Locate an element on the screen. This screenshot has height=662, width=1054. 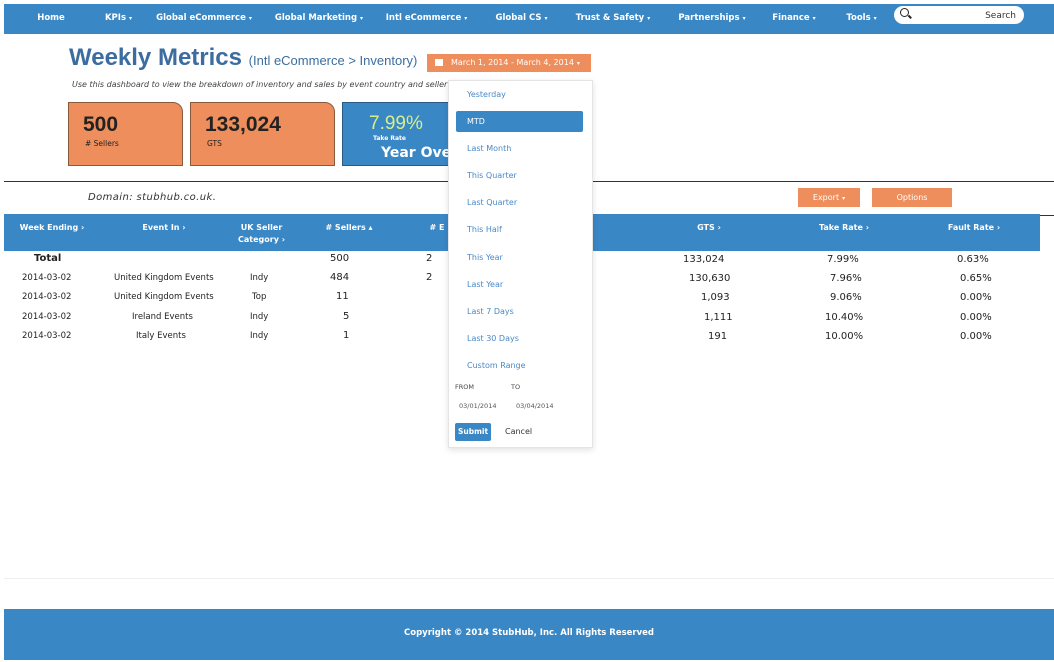
cell-gts: 1,093 is located at coordinates (715, 297).